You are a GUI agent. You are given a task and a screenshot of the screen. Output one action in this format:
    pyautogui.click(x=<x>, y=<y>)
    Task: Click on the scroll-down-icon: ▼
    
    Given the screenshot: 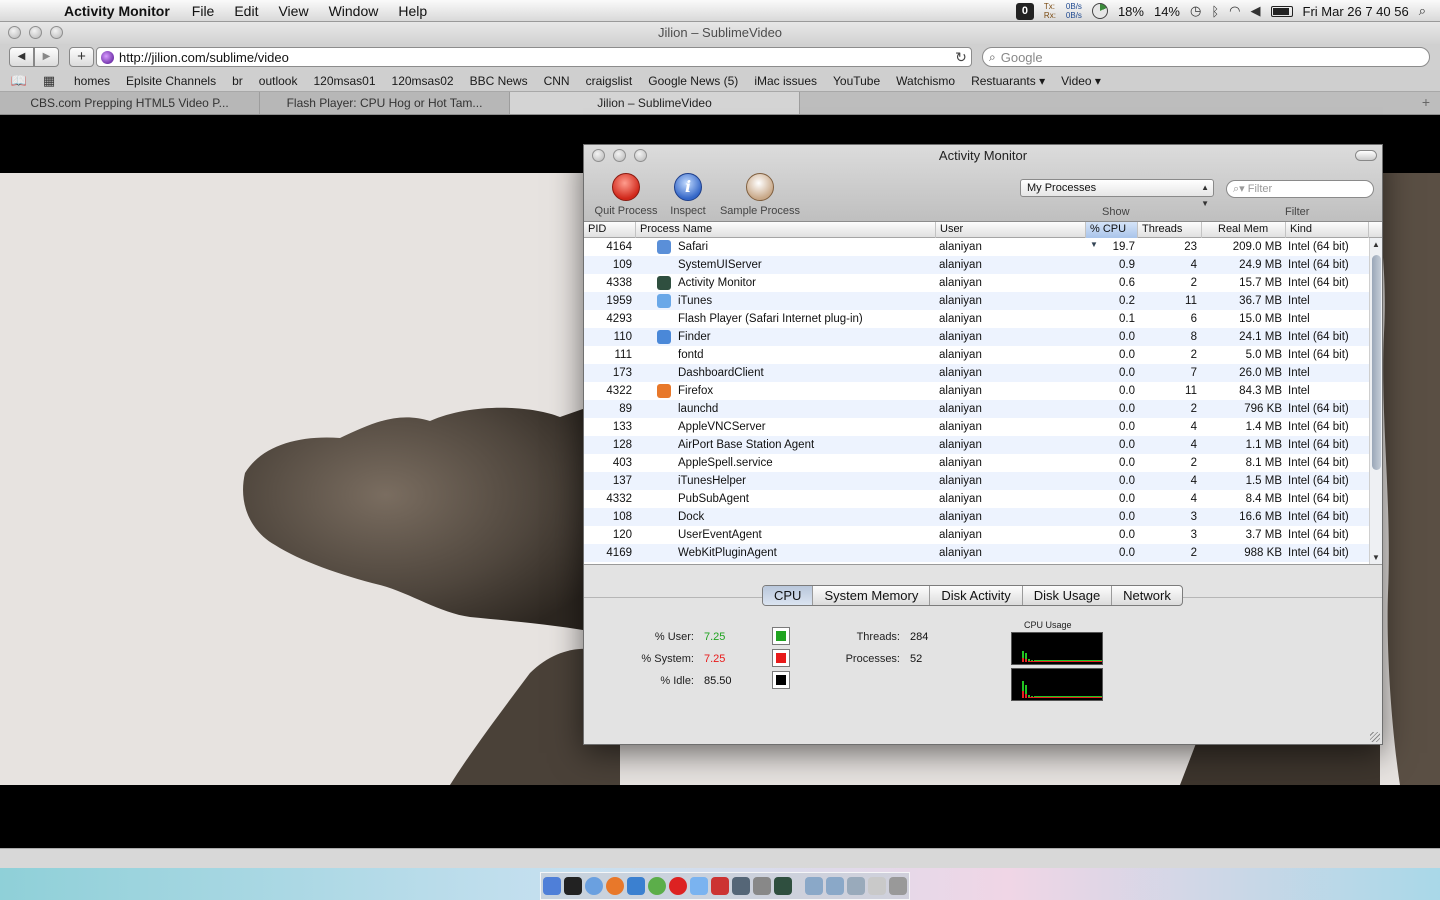 What is the action you would take?
    pyautogui.click(x=1376, y=557)
    